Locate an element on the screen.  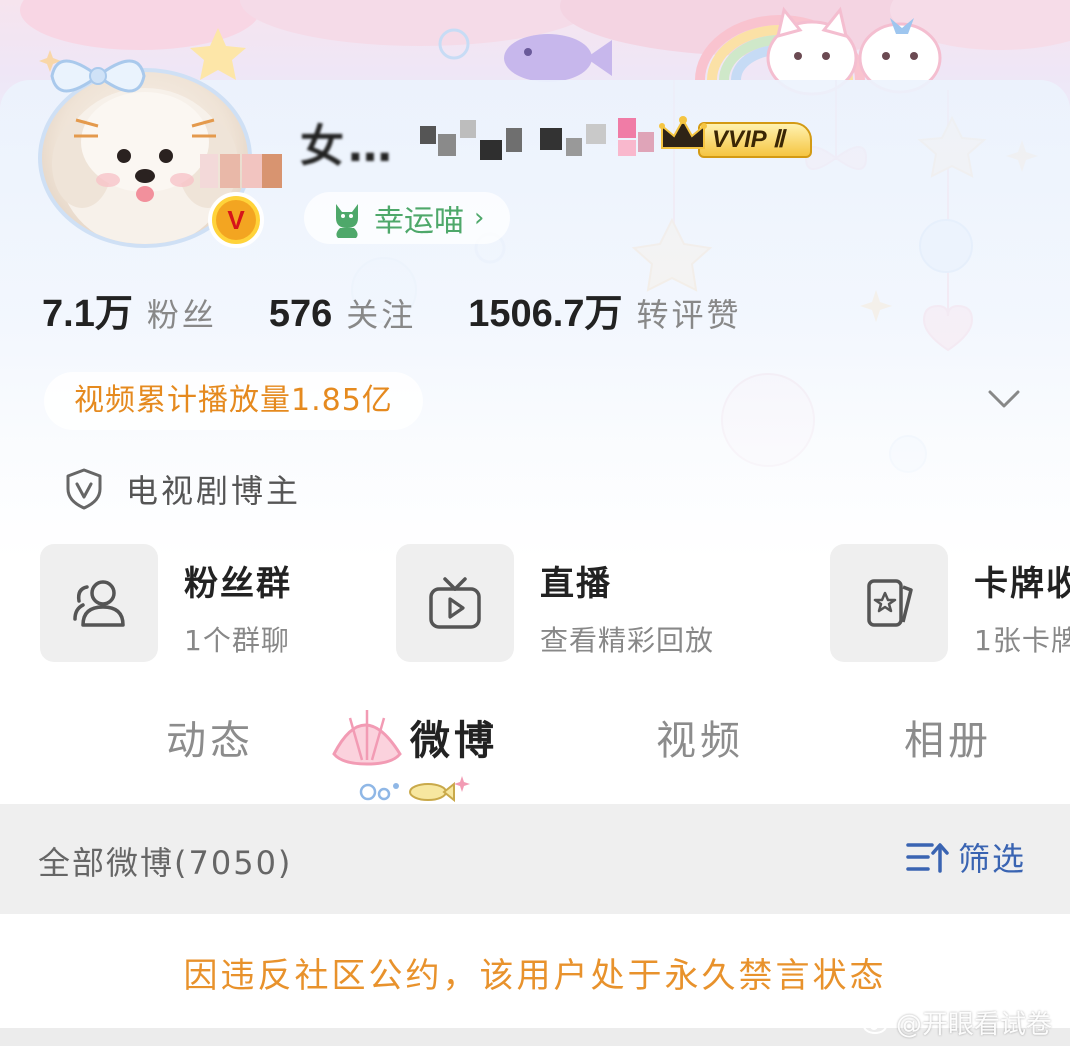
tab-weibo: 微博 is located at coordinates (454, 737).